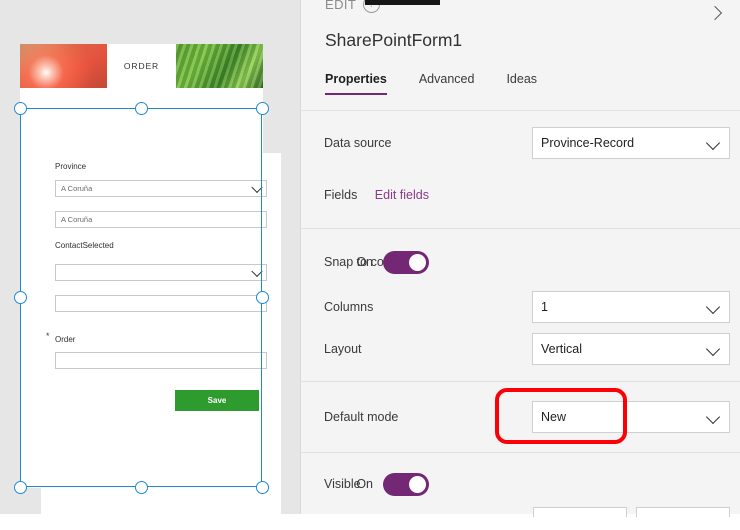 The height and width of the screenshot is (530, 740). I want to click on resize-handle-top-left, so click(20, 108).